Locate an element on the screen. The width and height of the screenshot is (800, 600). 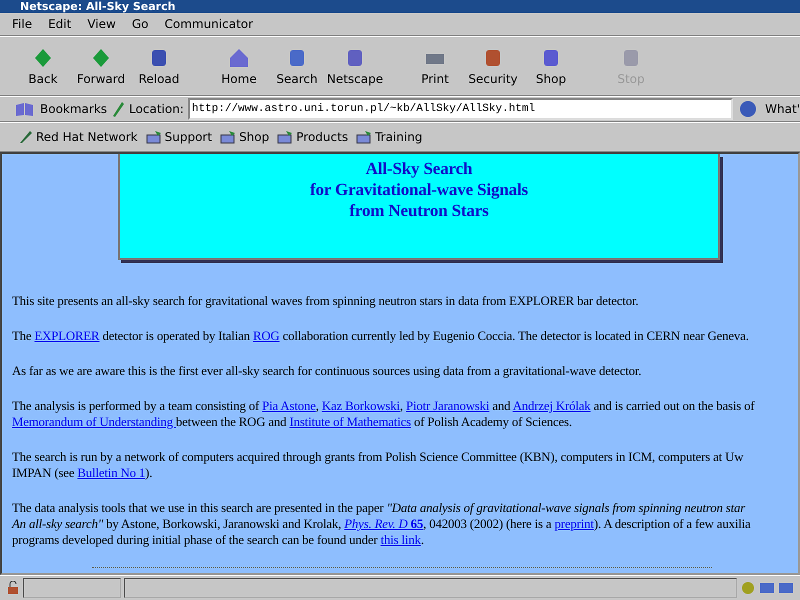
bookmark-button: Red Hat Network is located at coordinates (78, 137).